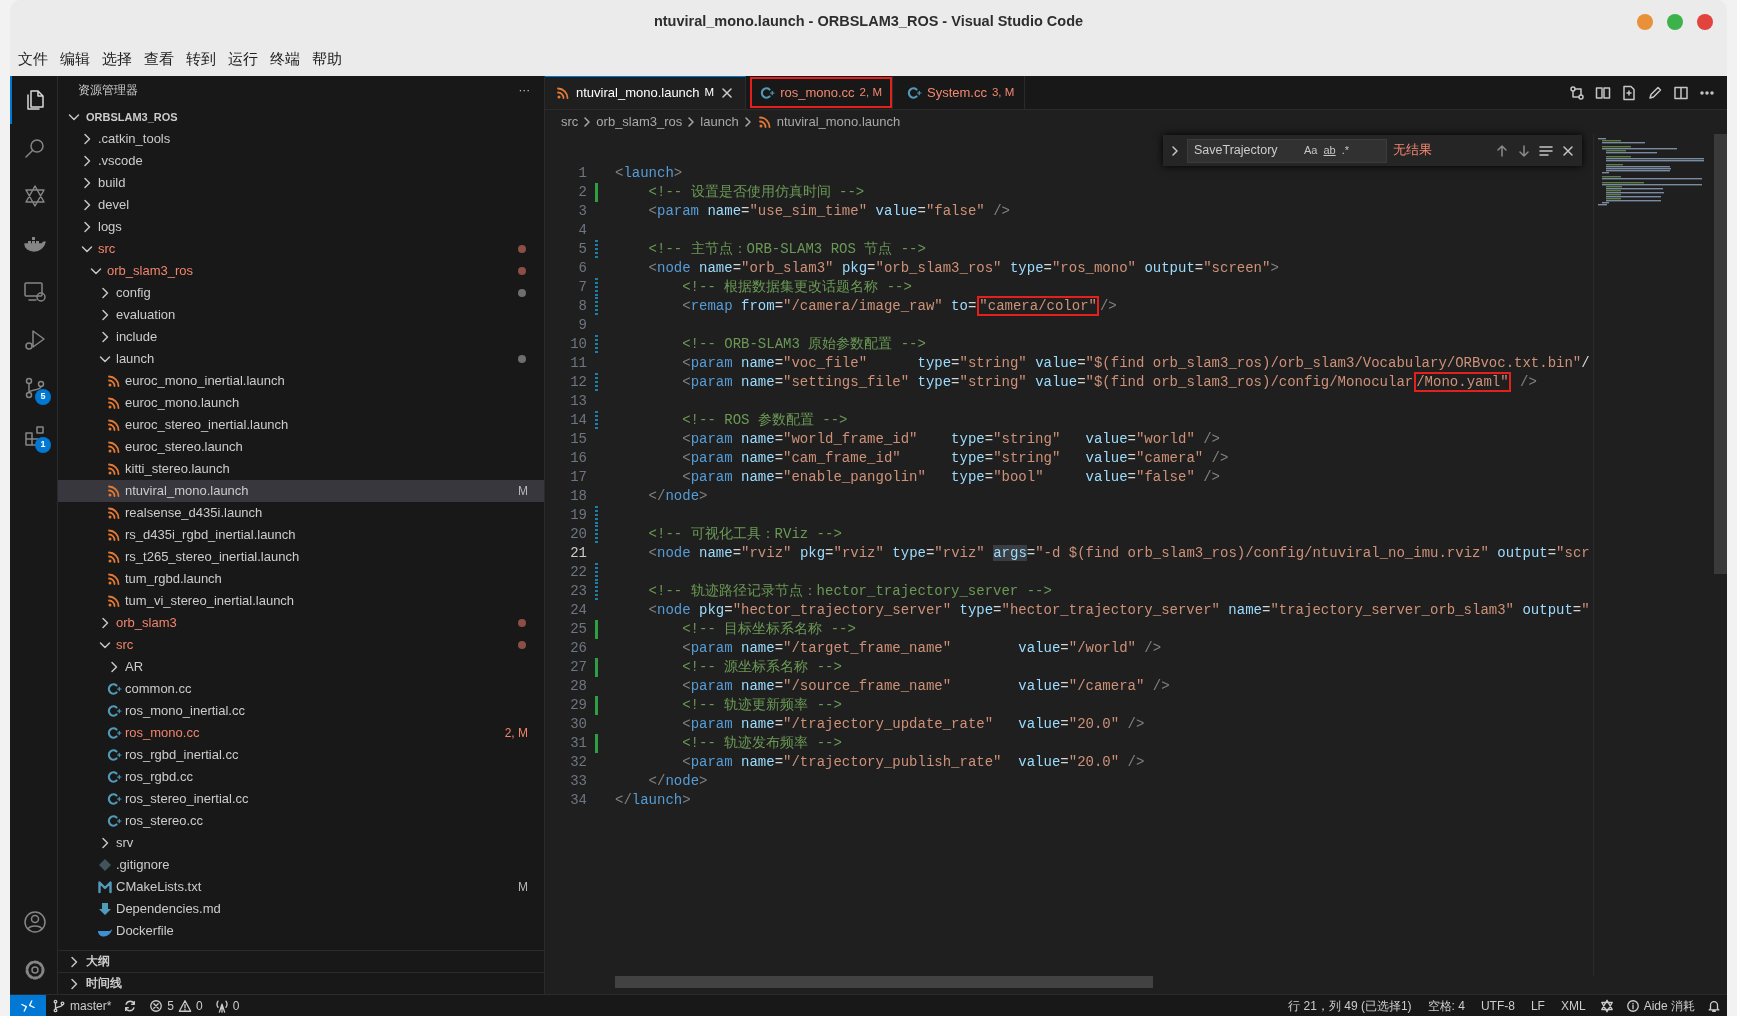  What do you see at coordinates (301, 821) in the screenshot?
I see `tree-item: ros_stereo.cc` at bounding box center [301, 821].